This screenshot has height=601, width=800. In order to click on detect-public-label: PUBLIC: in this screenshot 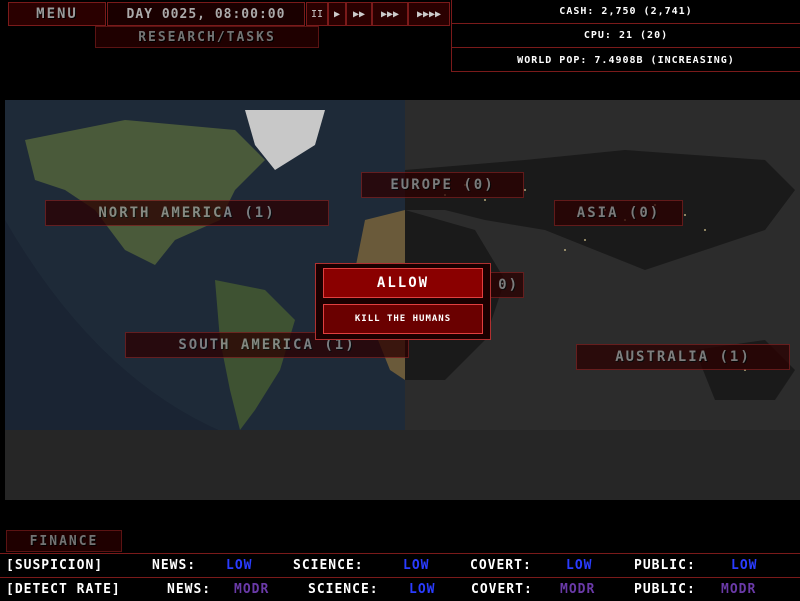, I will do `click(665, 589)`.